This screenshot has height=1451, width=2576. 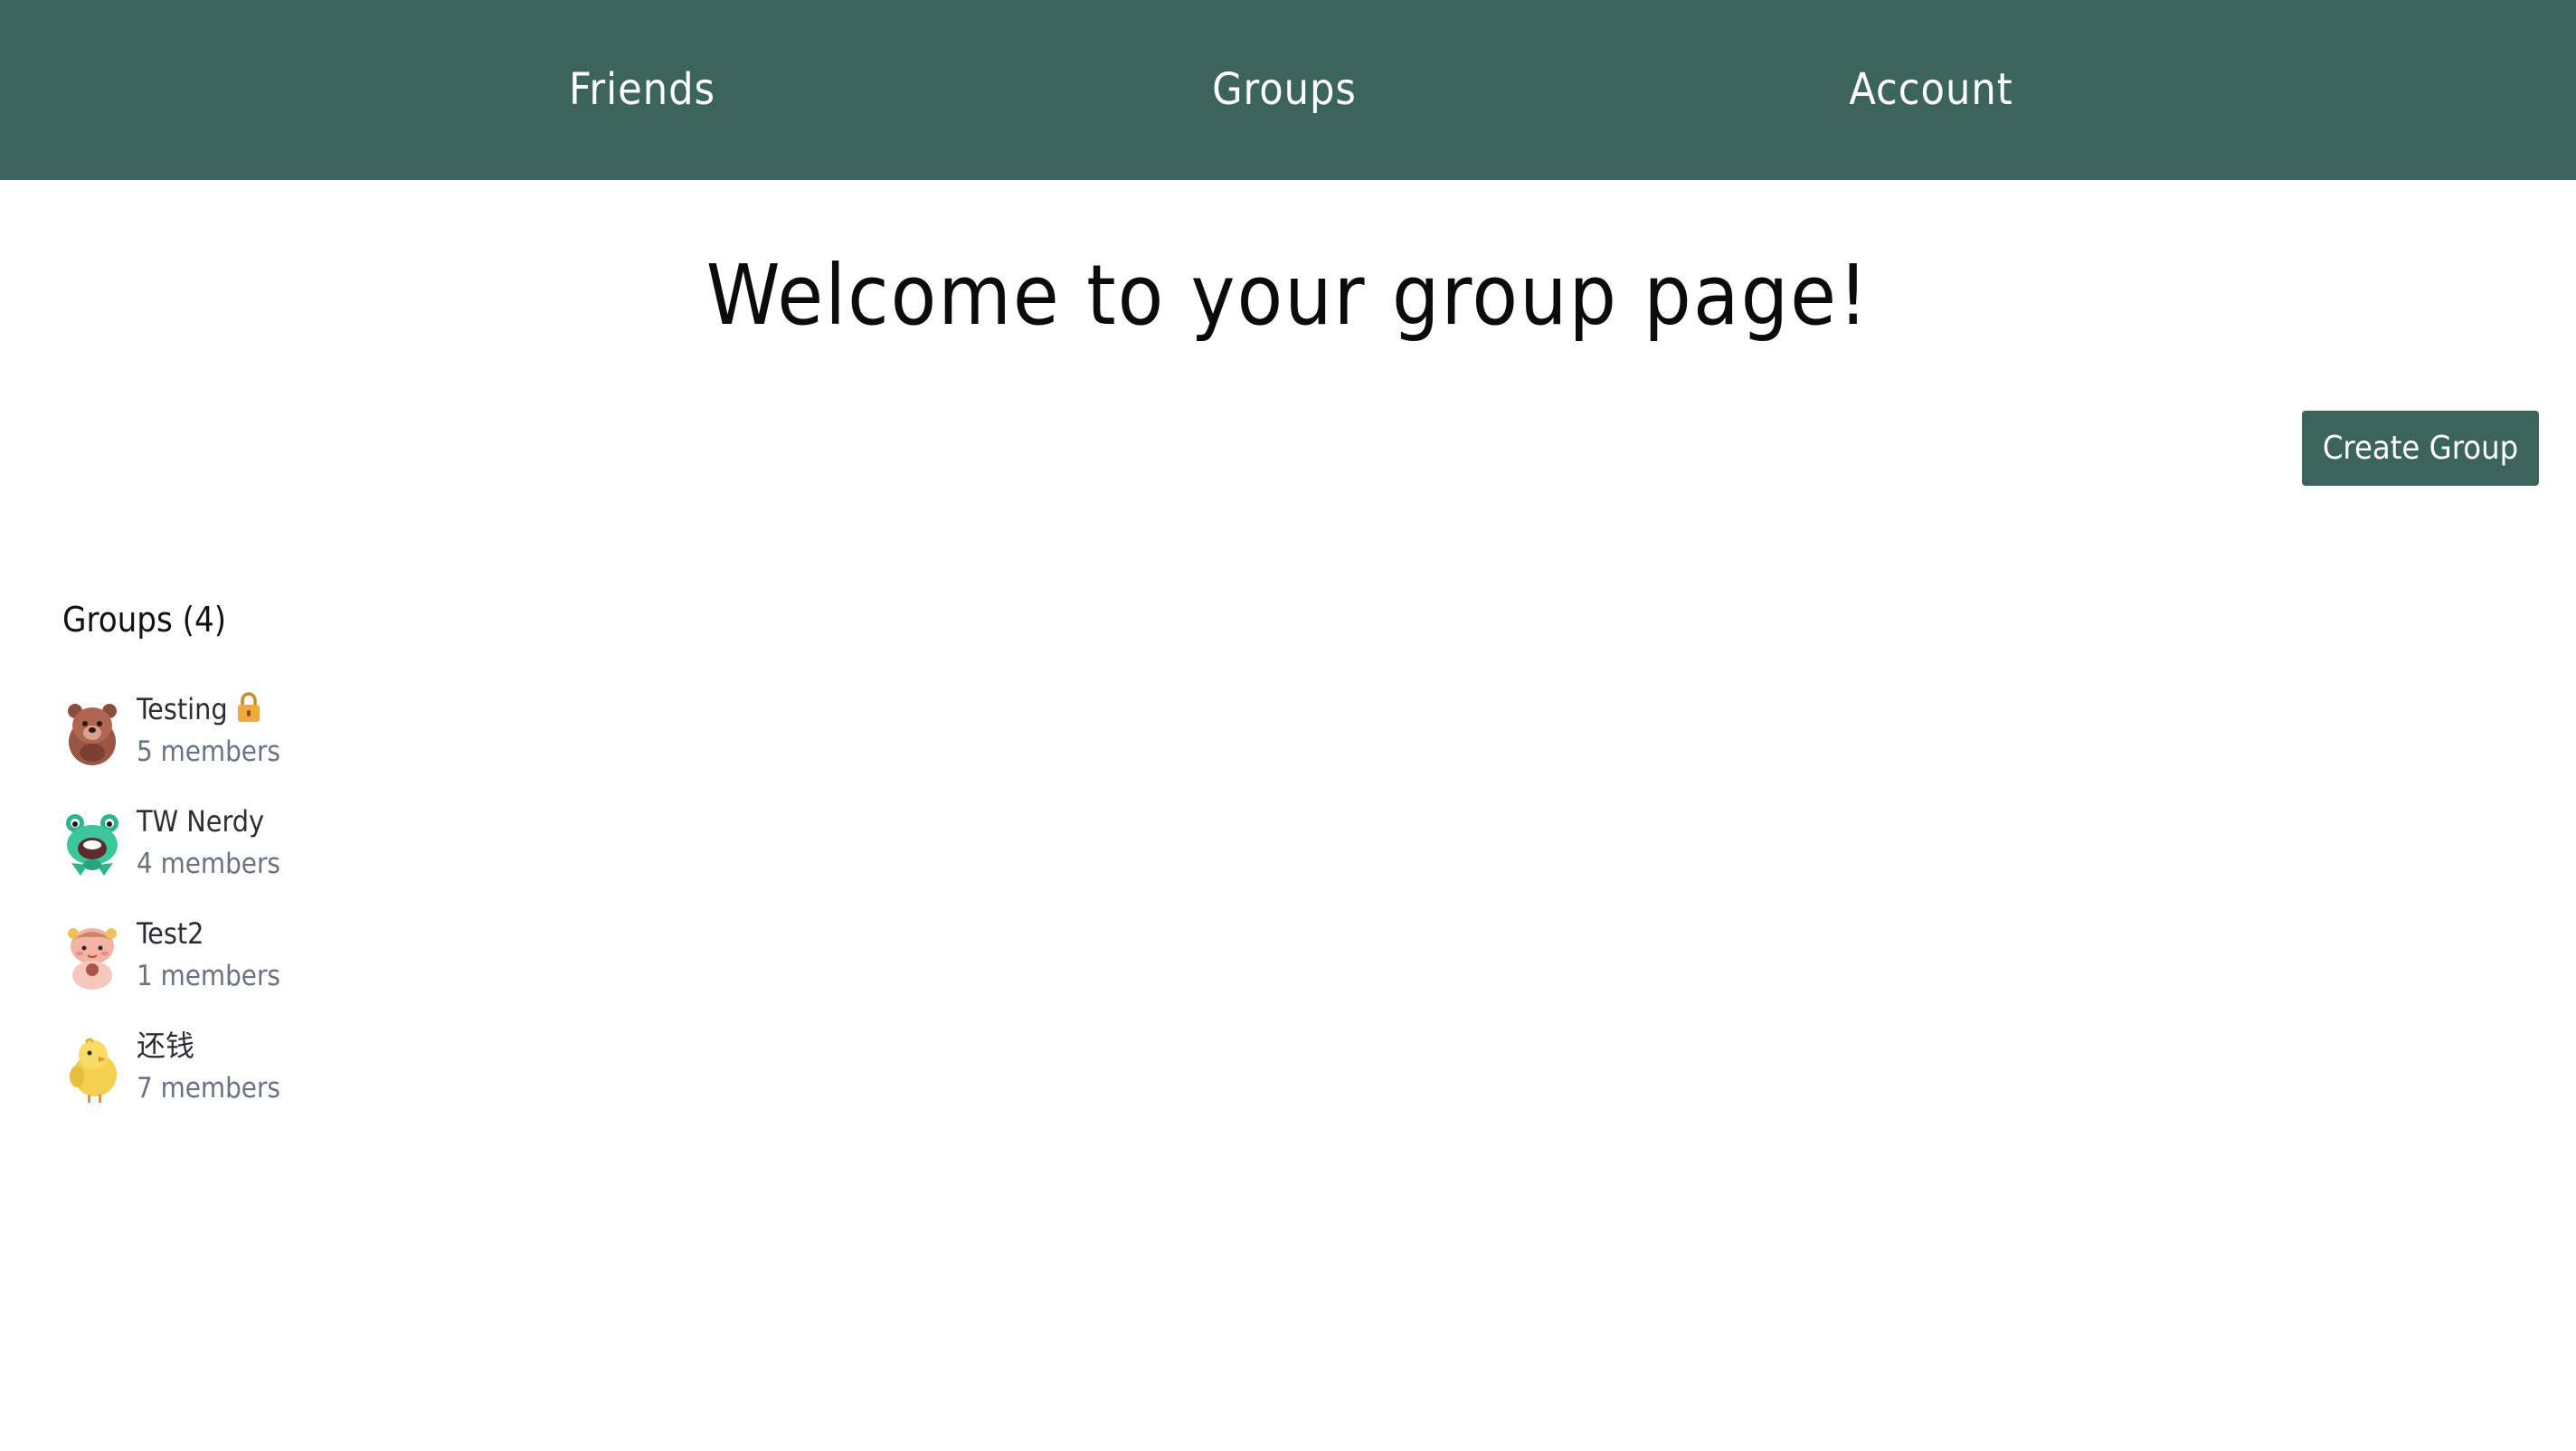 I want to click on girl-icon, so click(x=92, y=957).